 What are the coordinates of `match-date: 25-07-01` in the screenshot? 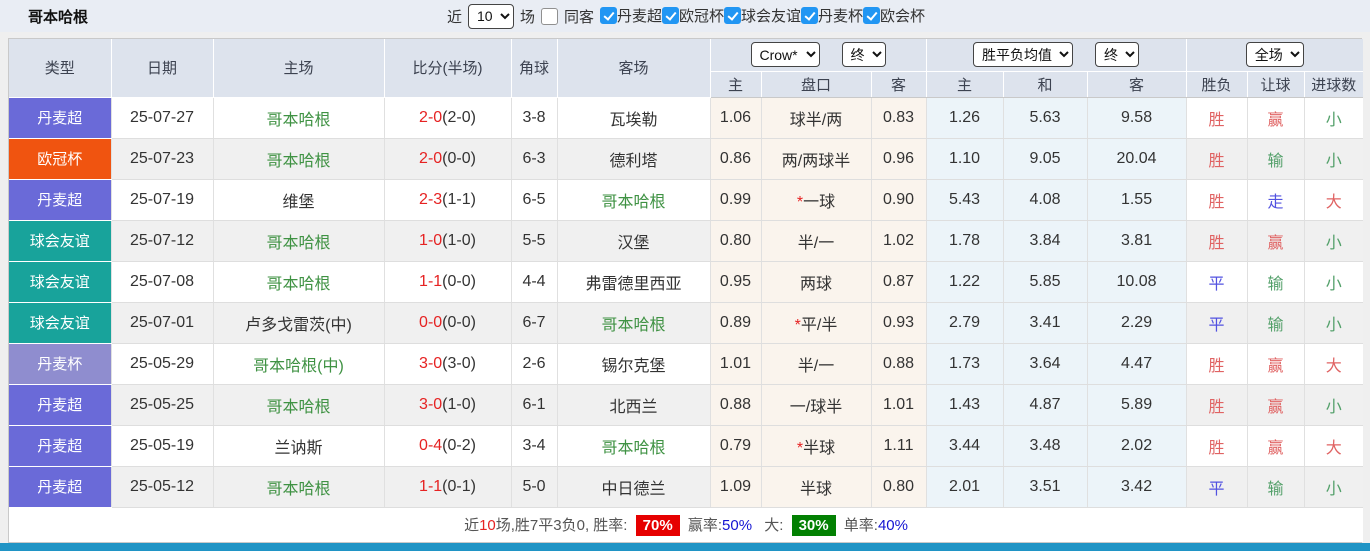 It's located at (162, 323).